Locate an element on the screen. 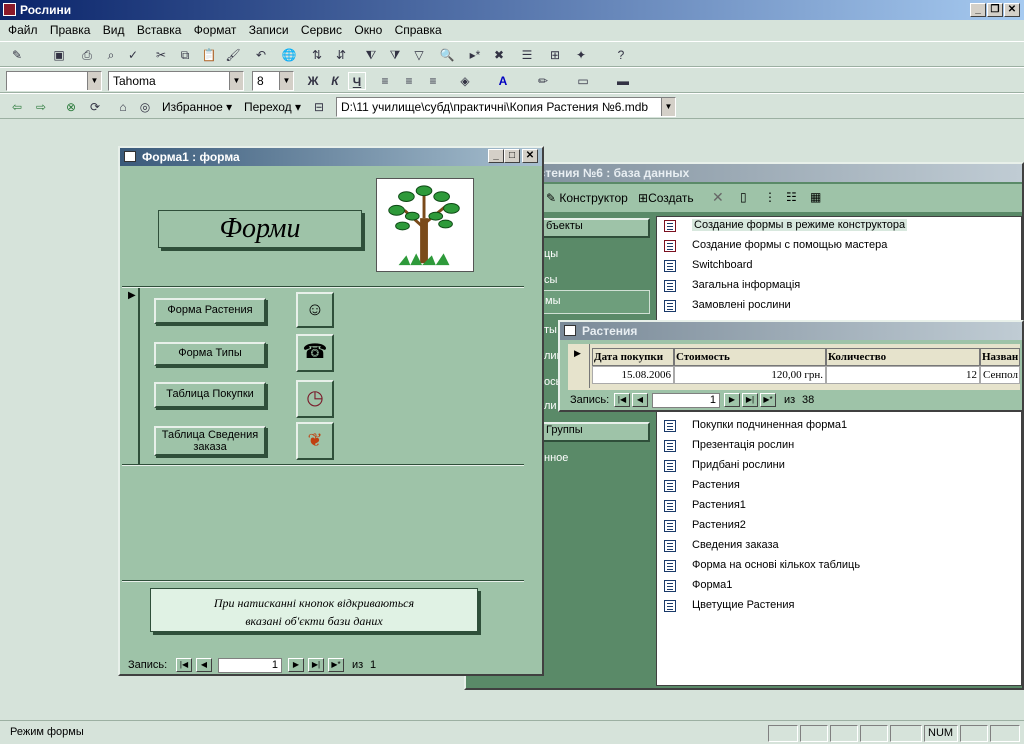 This screenshot has width=1024, height=744. menu-view: Вид is located at coordinates (114, 30).